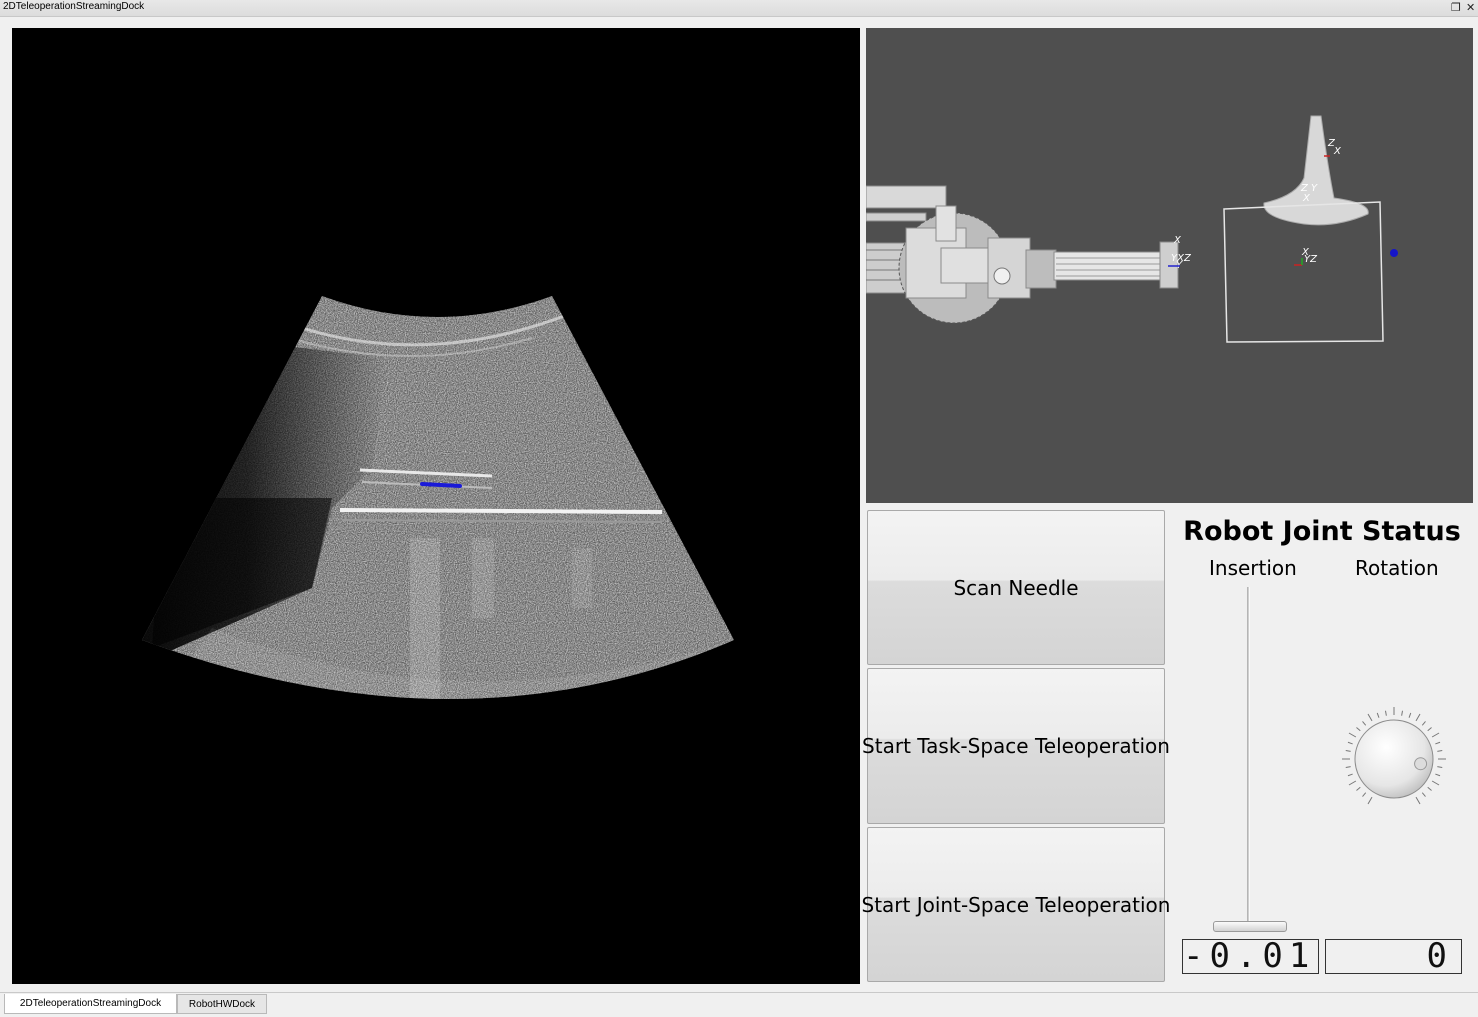  Describe the element at coordinates (1253, 568) in the screenshot. I see `insertion-label: Insertion` at that location.